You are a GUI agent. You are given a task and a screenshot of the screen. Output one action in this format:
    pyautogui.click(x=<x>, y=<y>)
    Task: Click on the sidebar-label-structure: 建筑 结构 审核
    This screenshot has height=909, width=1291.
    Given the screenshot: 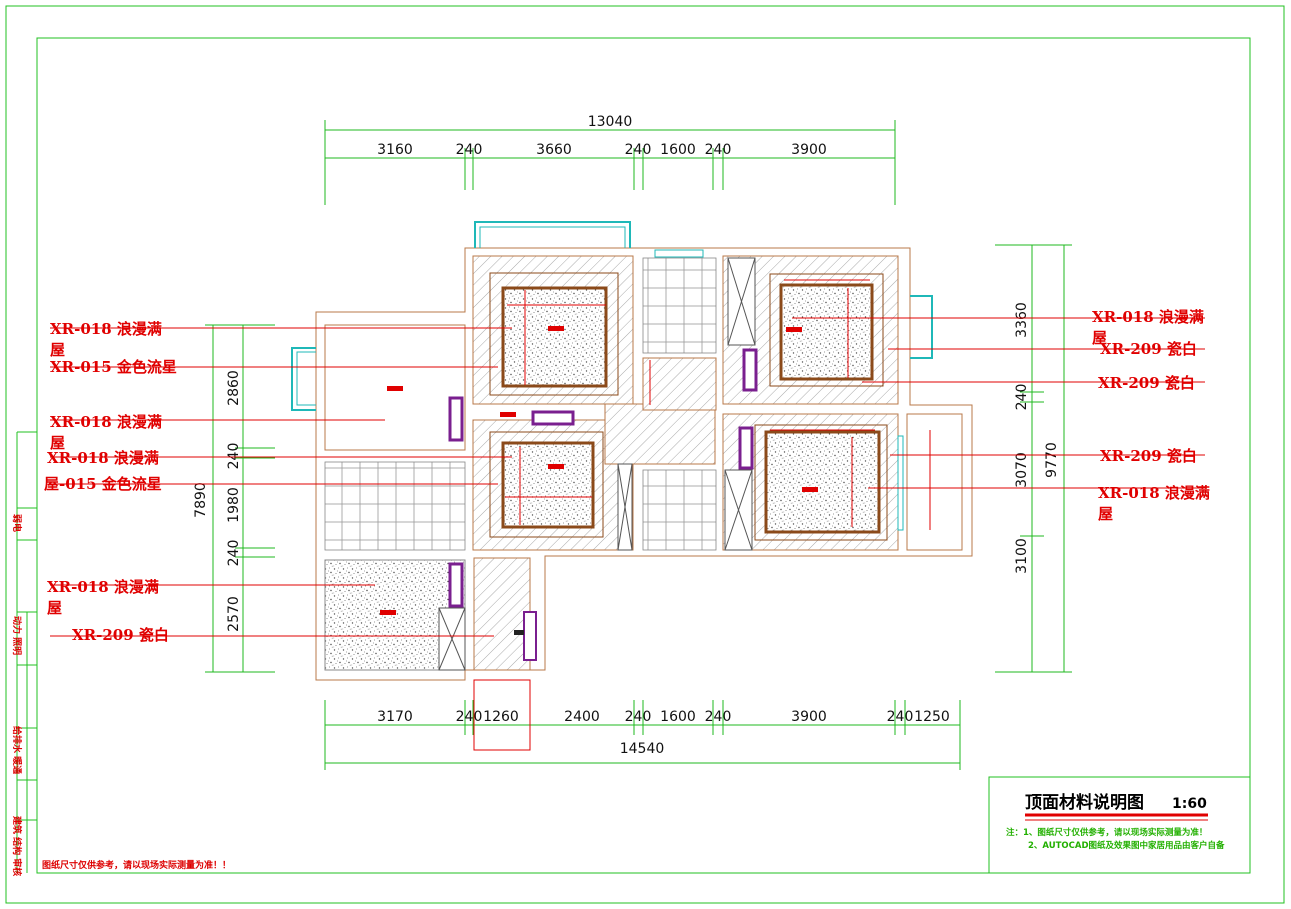 What is the action you would take?
    pyautogui.click(x=17, y=846)
    